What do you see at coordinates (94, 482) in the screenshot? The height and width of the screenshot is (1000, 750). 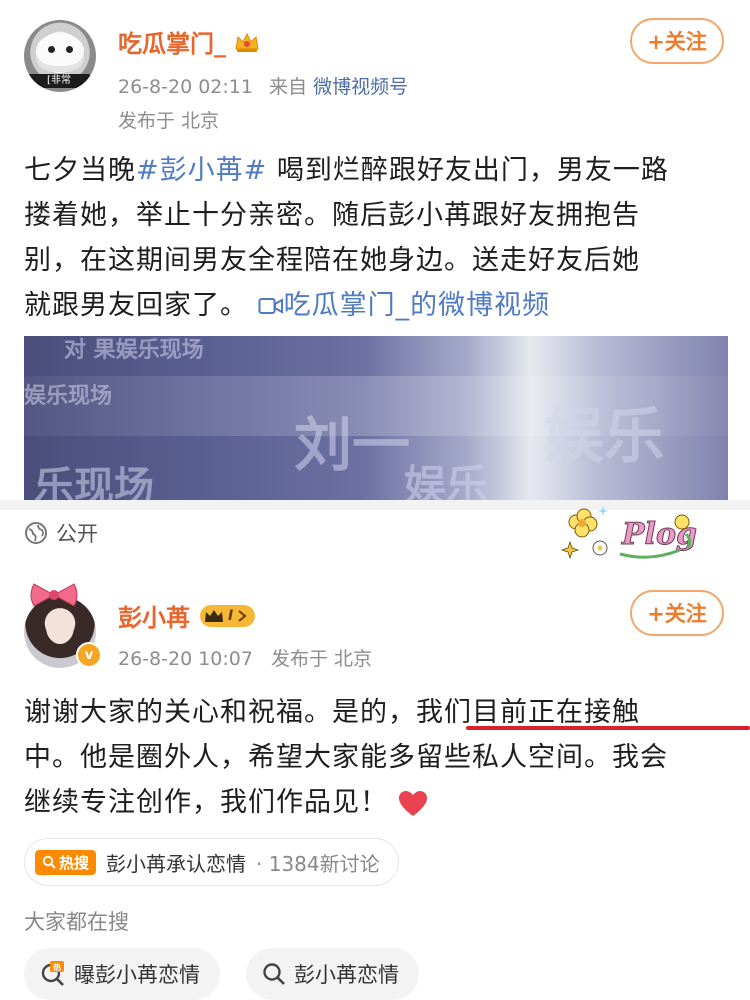 I see `video-watermark: 乐现场` at bounding box center [94, 482].